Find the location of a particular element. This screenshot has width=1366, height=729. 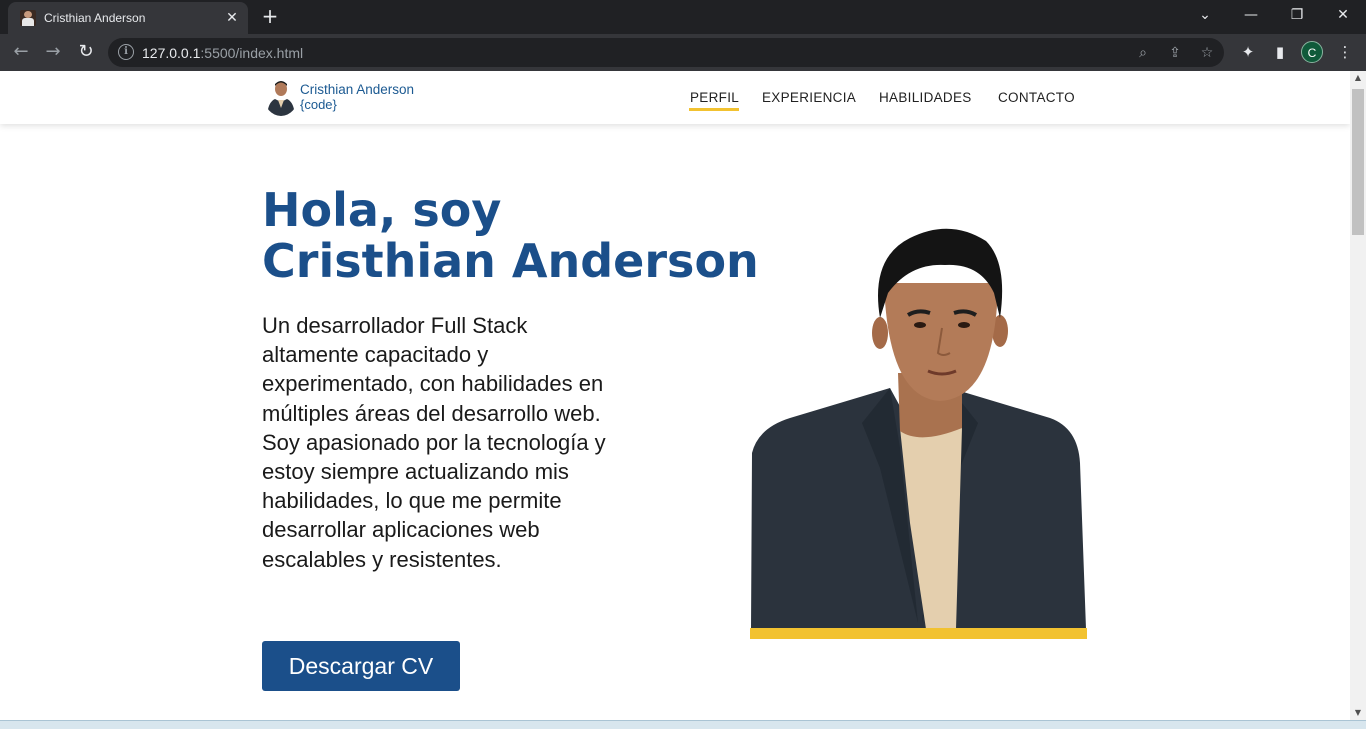

browser-titlebar: Cristhian Anderson ✕ + ⌄ — ❐ ✕ is located at coordinates (683, 17).